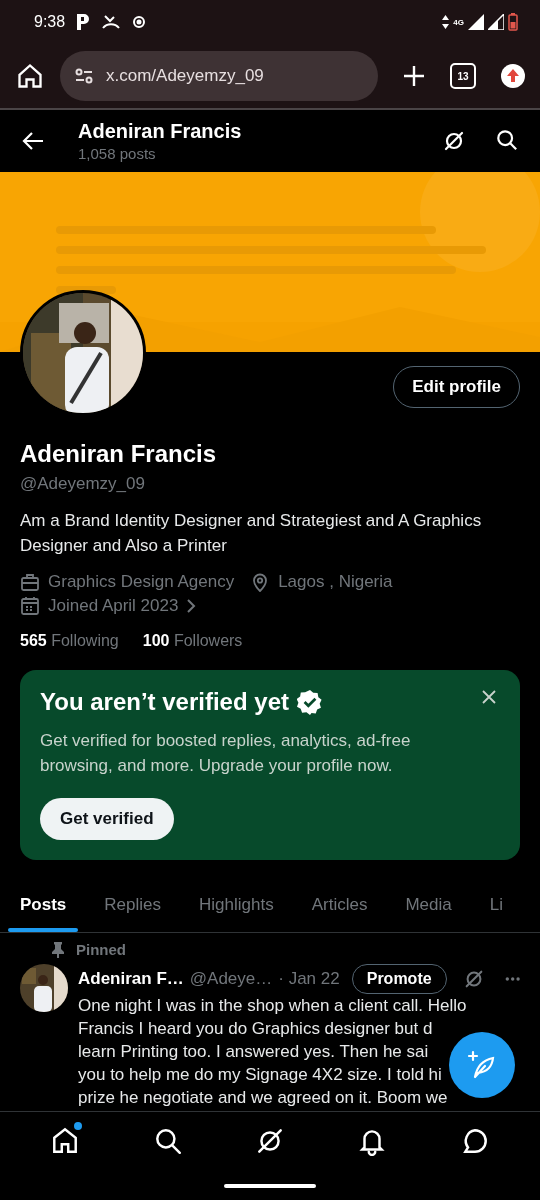 This screenshot has width=540, height=1200. Describe the element at coordinates (84, 76) in the screenshot. I see `tune-icon` at that location.